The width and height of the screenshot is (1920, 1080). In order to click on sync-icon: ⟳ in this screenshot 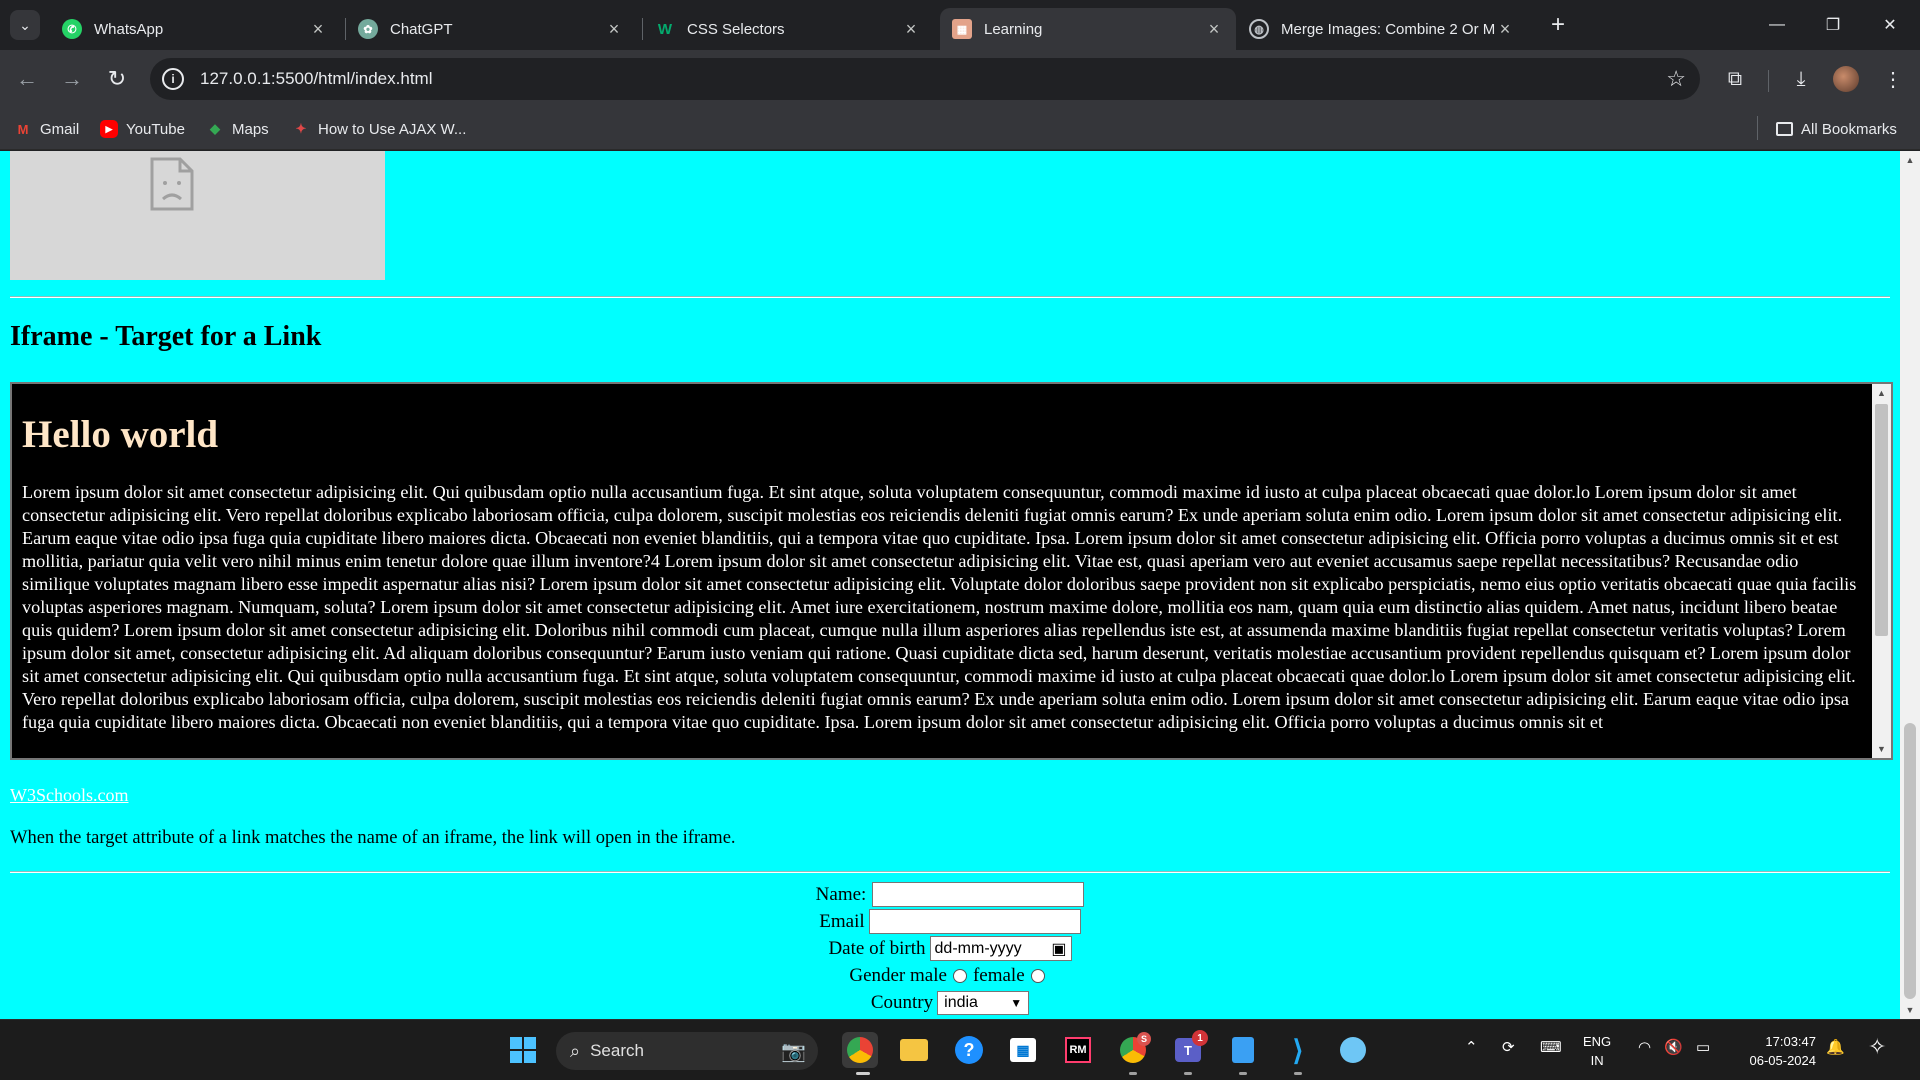, I will do `click(1508, 1047)`.